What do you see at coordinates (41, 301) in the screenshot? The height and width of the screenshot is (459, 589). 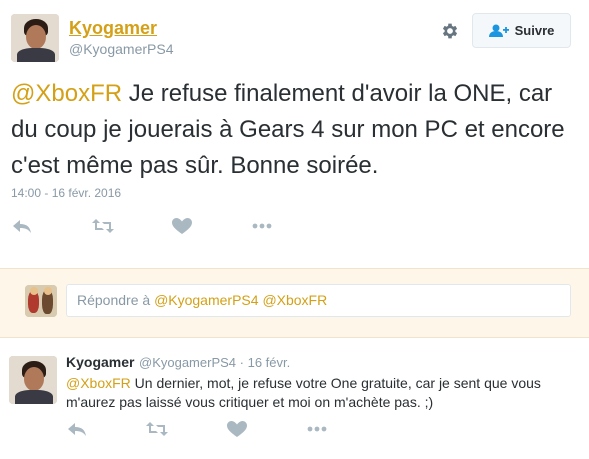 I see `current-user-avatar` at bounding box center [41, 301].